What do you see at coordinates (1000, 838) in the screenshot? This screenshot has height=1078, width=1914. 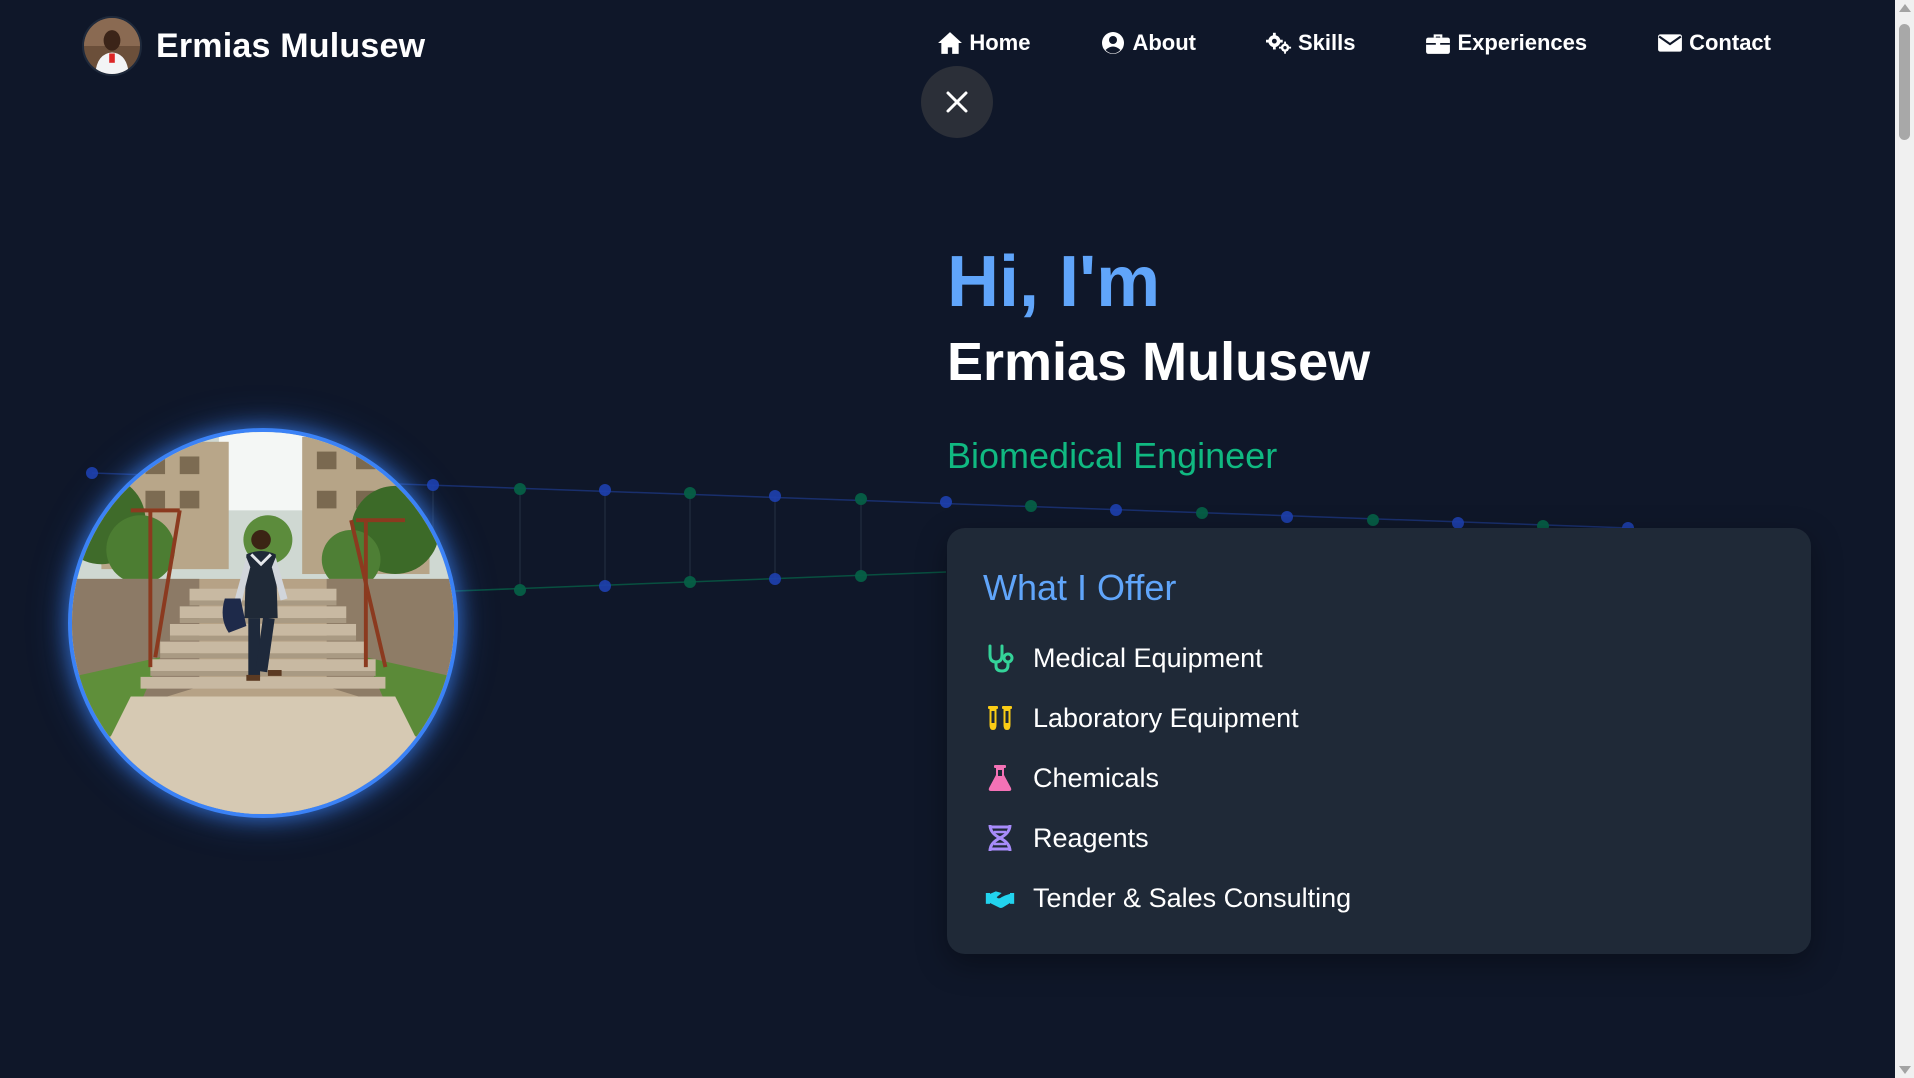 I see `dna-icon` at bounding box center [1000, 838].